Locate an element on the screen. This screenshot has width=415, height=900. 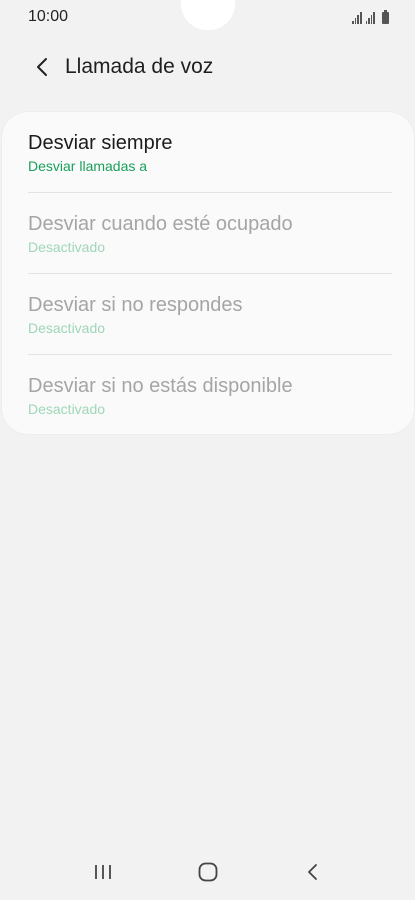
setting-label: Desviar siempre is located at coordinates (100, 143).